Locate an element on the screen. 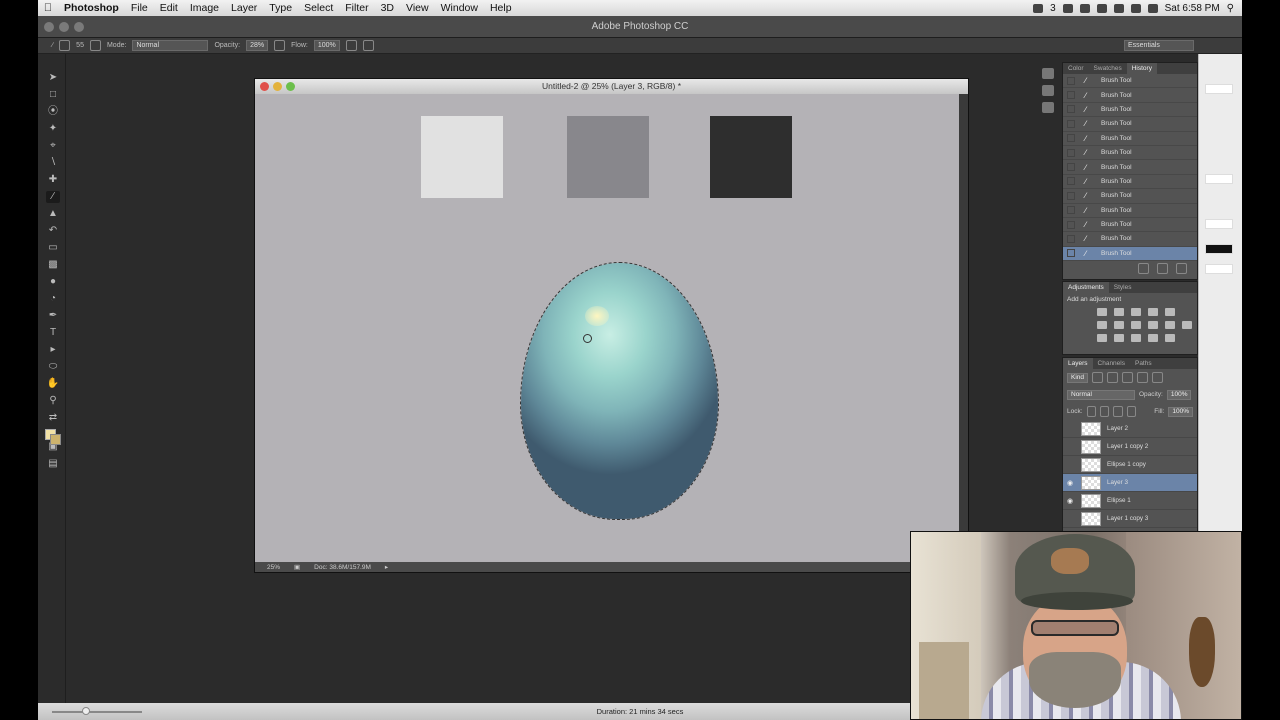 The image size is (1280, 720). hand-tool-icon: ✋ is located at coordinates (53, 384).